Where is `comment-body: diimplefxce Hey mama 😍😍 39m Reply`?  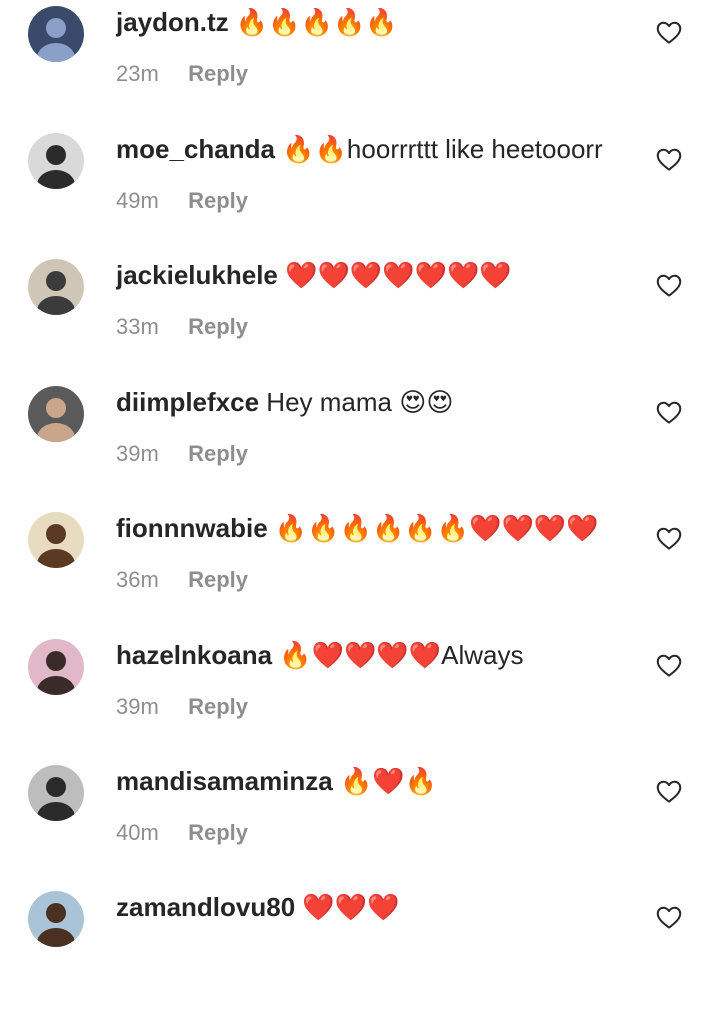
comment-body: diimplefxce Hey mama 😍😍 39m Reply is located at coordinates (376, 427).